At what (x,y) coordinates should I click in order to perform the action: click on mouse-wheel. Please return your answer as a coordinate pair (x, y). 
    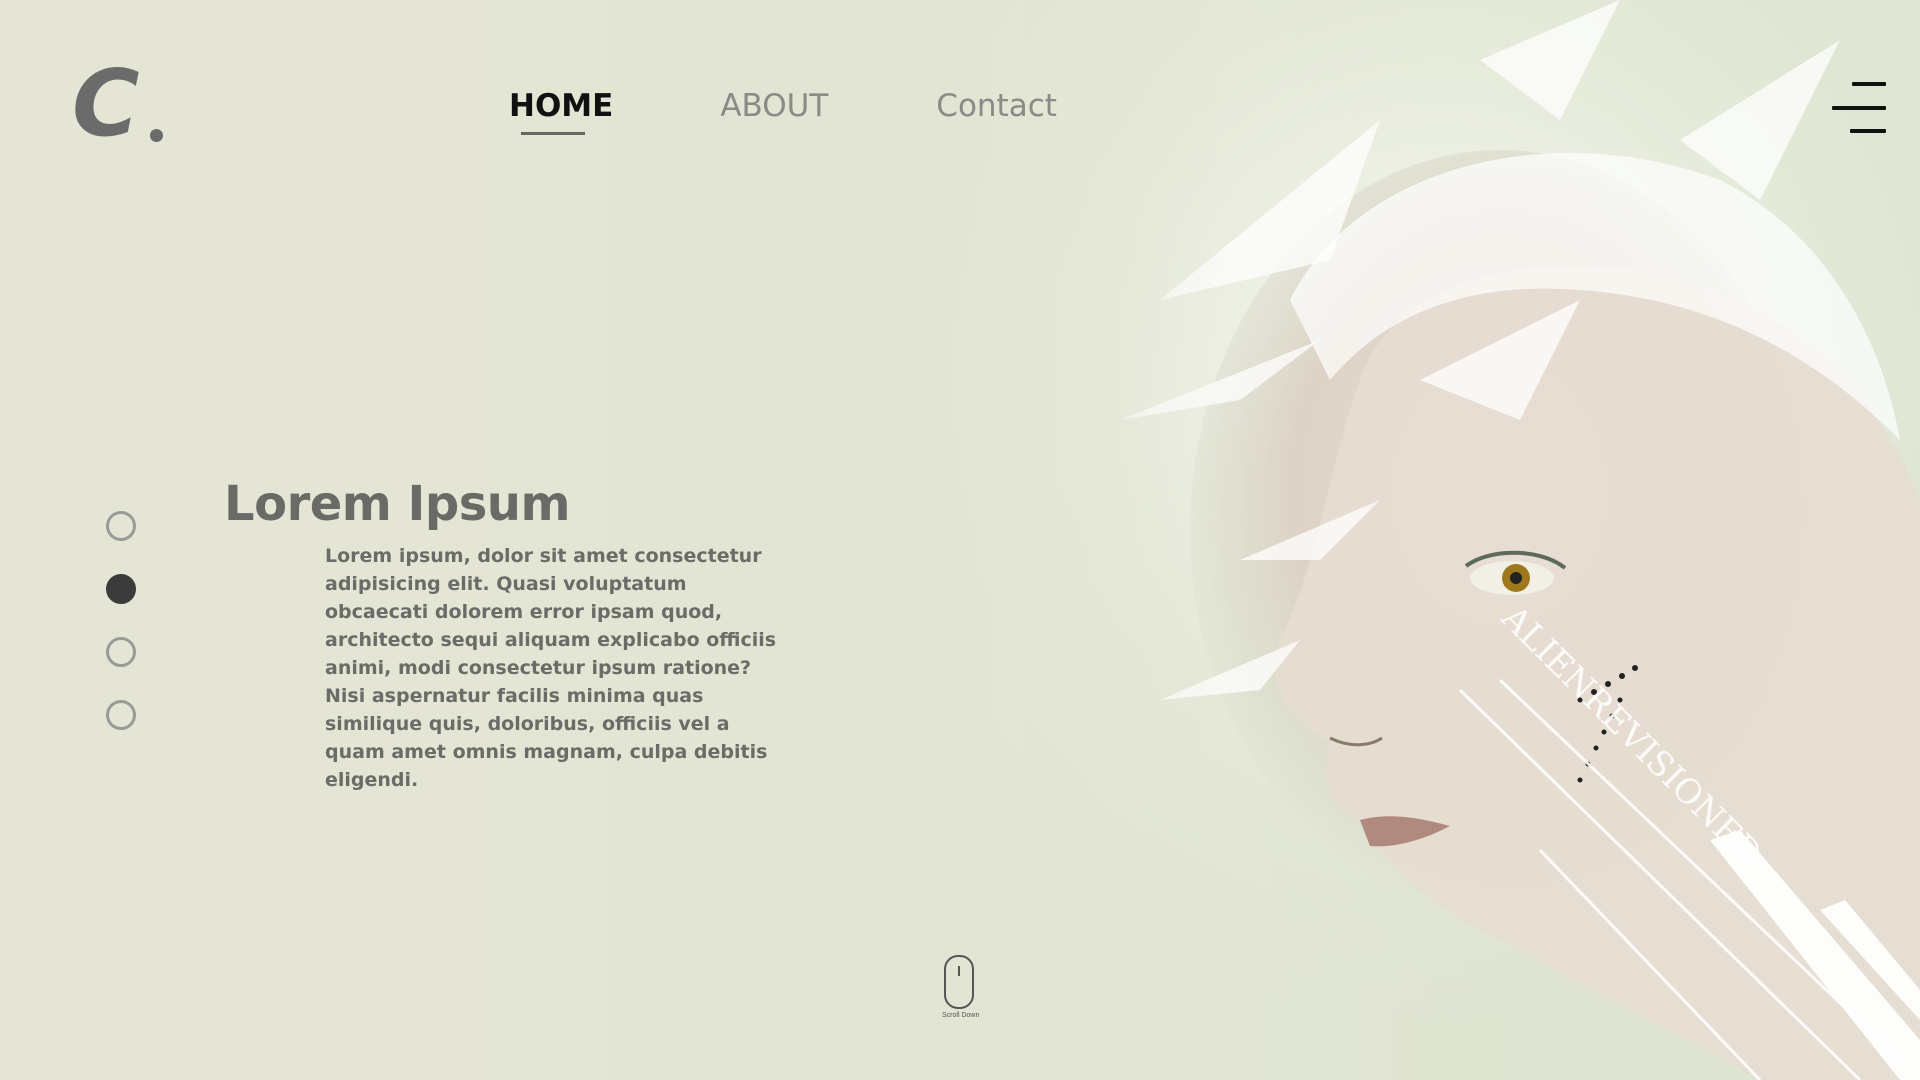
    Looking at the image, I should click on (959, 971).